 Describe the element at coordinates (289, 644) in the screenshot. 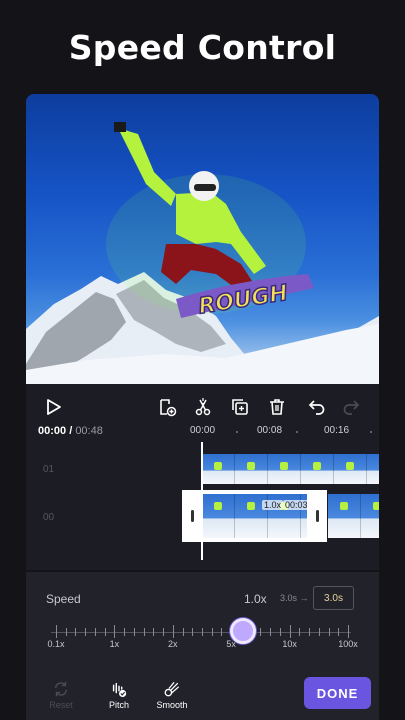

I see `slider-scale-label: 10x` at that location.